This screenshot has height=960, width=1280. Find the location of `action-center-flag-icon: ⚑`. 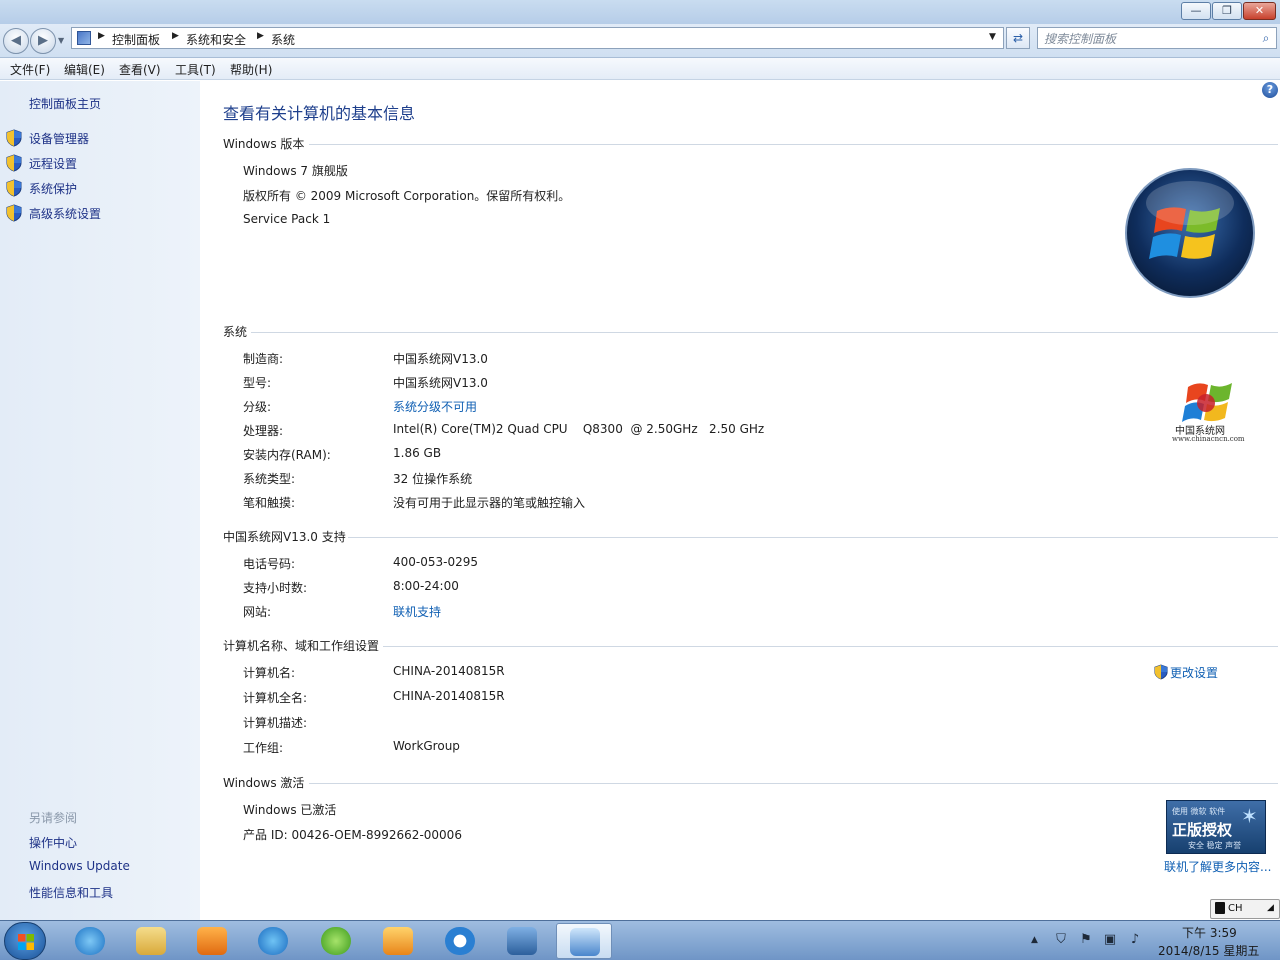

action-center-flag-icon: ⚑ is located at coordinates (1086, 940).